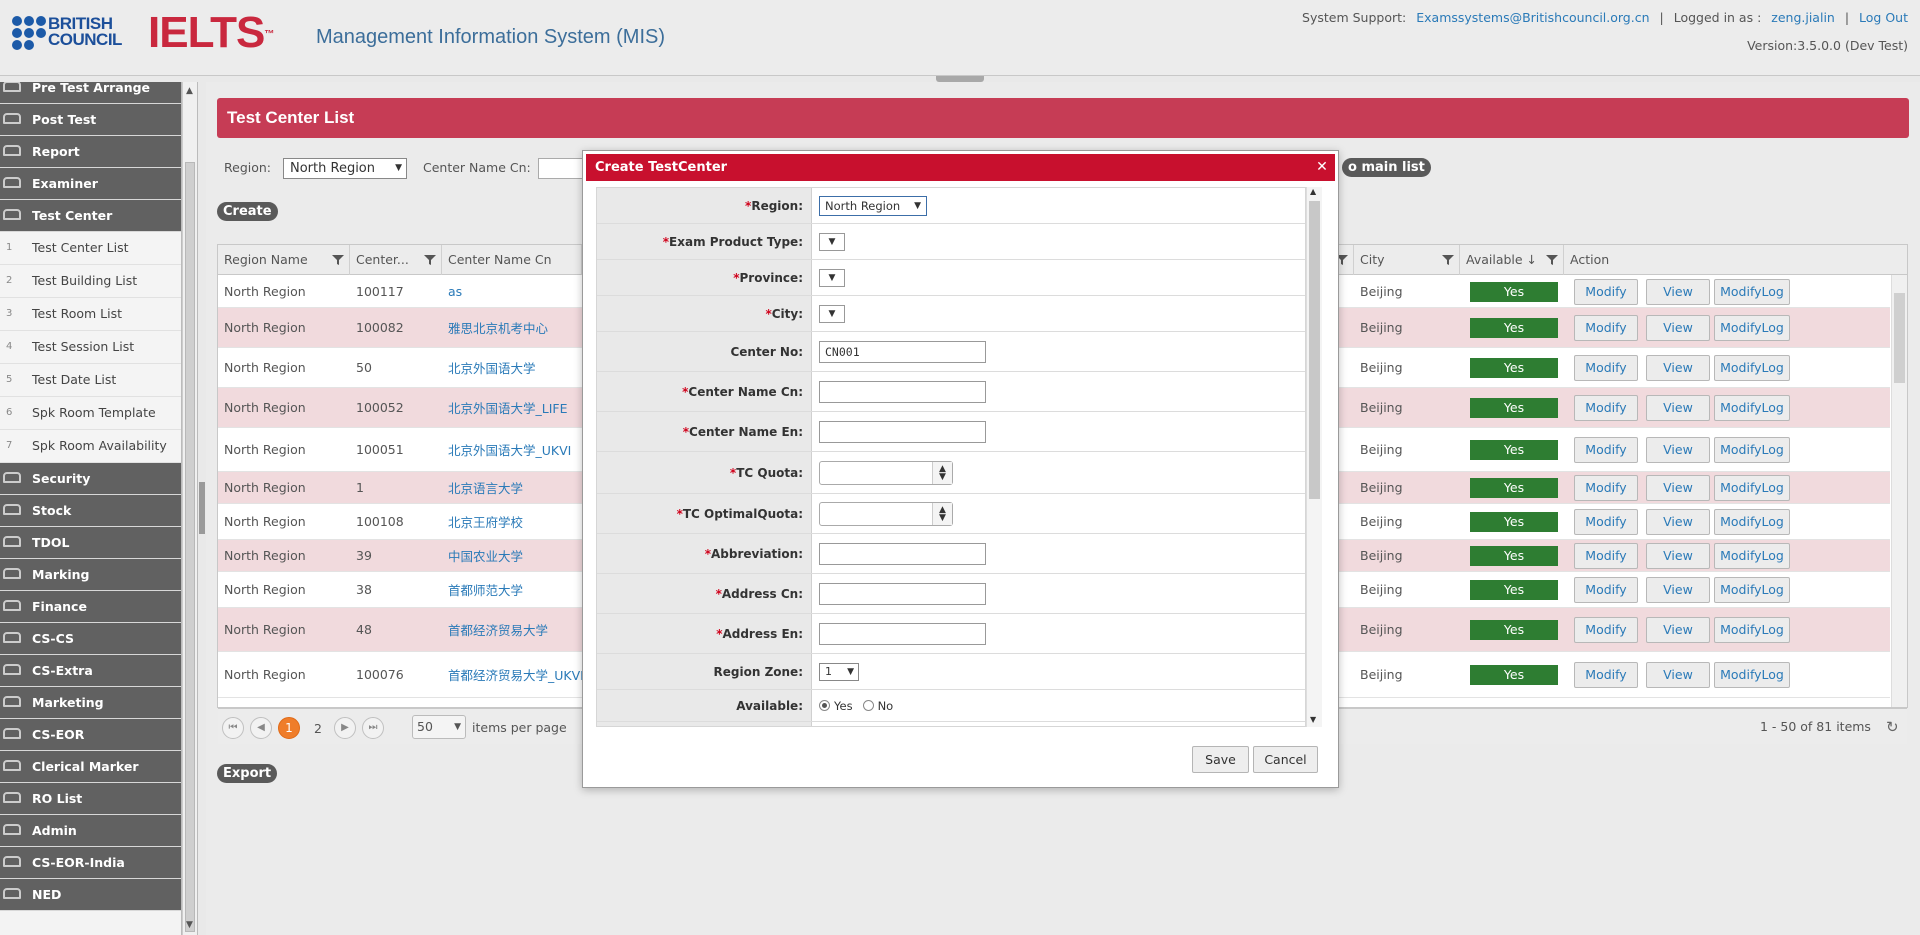  Describe the element at coordinates (345, 168) in the screenshot. I see `region-filter-select: North Region ▼` at that location.